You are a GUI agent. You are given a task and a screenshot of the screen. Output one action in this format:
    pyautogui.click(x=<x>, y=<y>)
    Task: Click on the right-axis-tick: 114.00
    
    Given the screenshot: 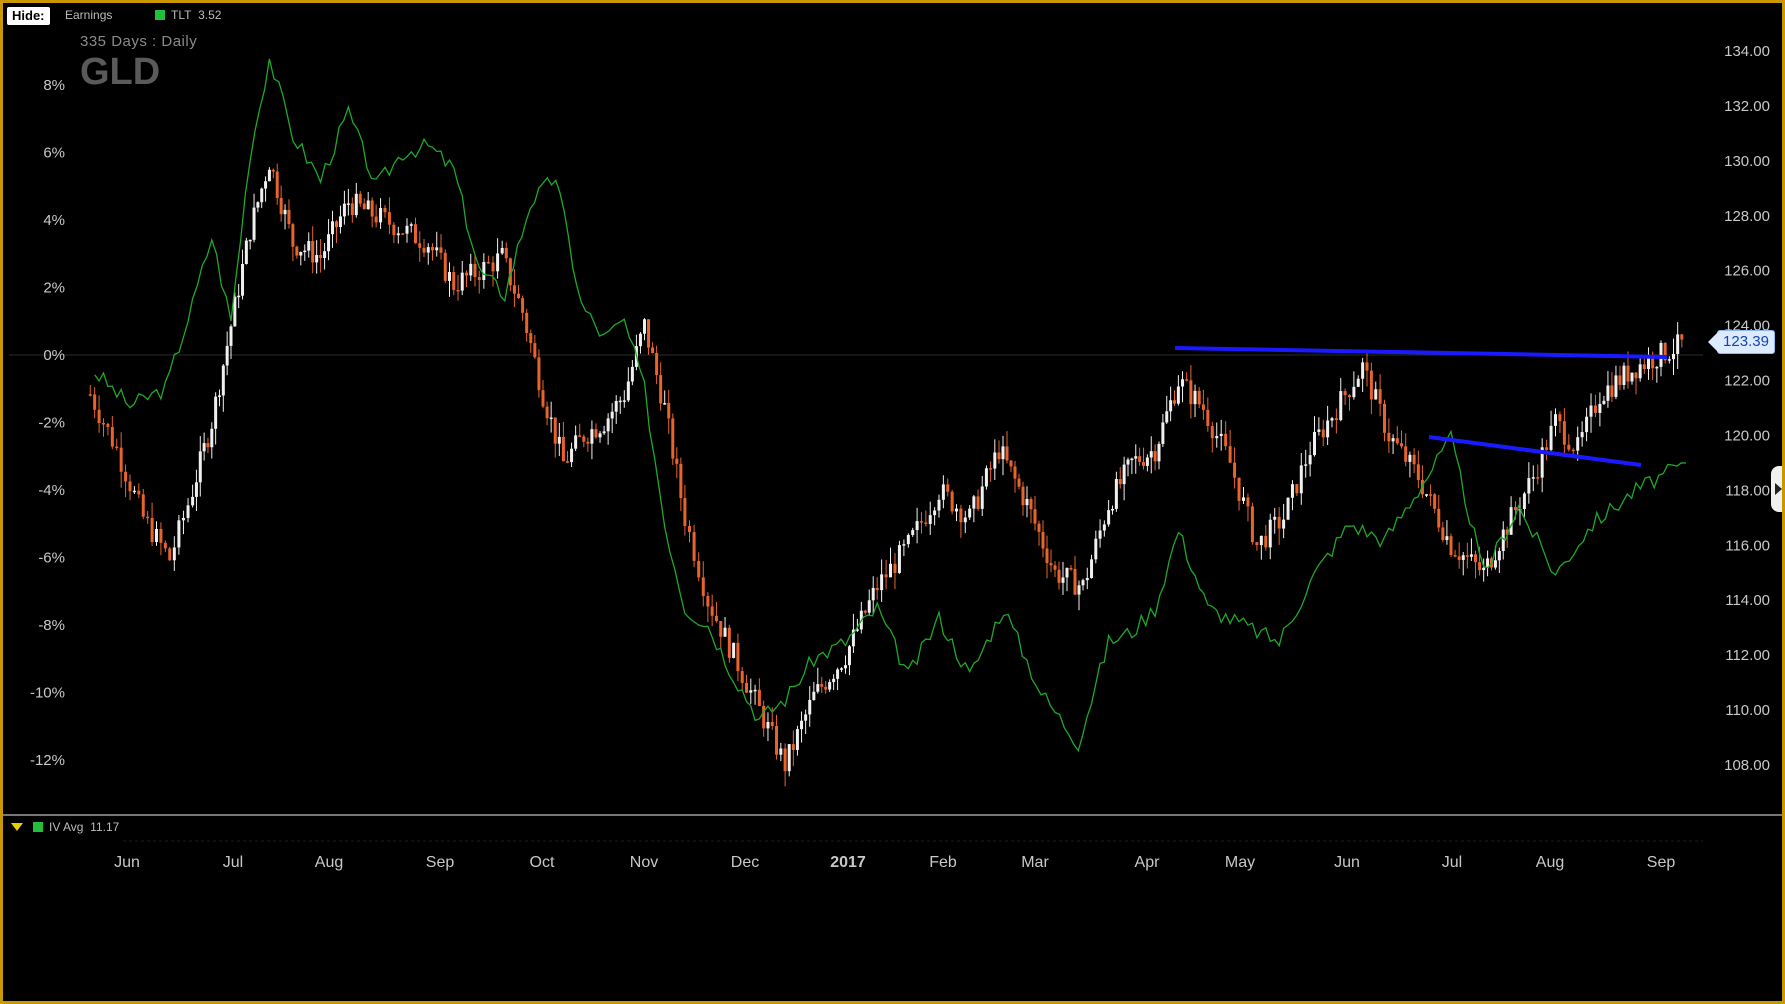 What is the action you would take?
    pyautogui.click(x=1747, y=600)
    